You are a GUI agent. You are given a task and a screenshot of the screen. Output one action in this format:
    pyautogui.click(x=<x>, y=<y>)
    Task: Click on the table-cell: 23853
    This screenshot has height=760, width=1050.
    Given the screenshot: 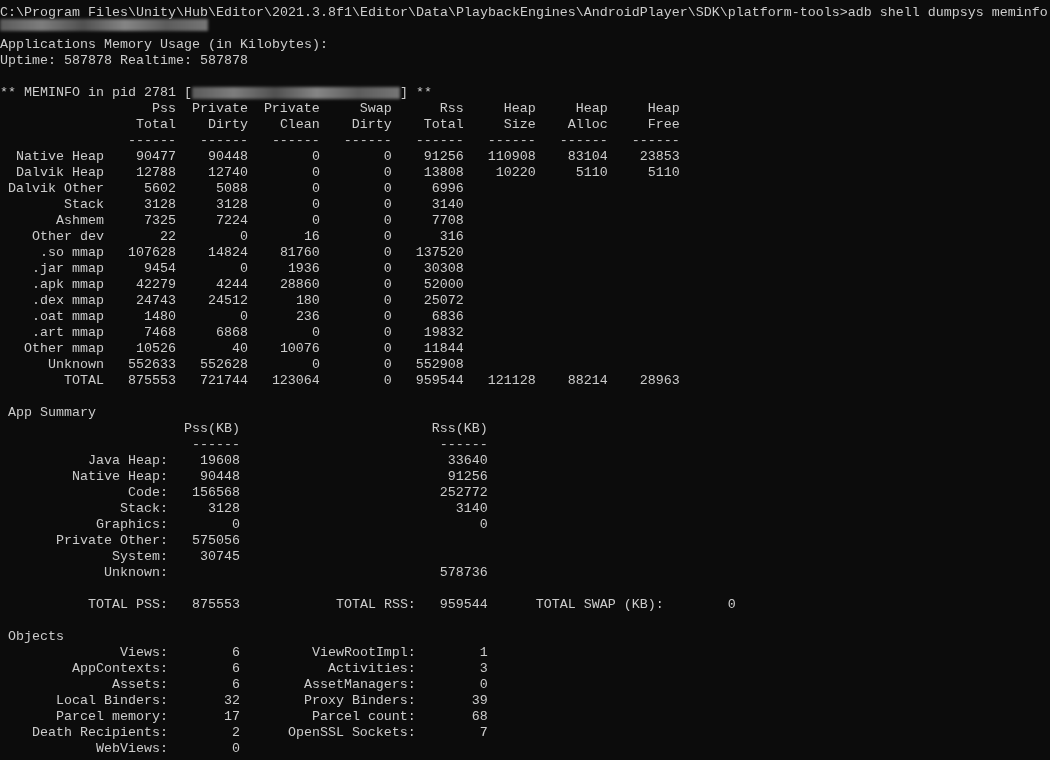 What is the action you would take?
    pyautogui.click(x=659, y=156)
    